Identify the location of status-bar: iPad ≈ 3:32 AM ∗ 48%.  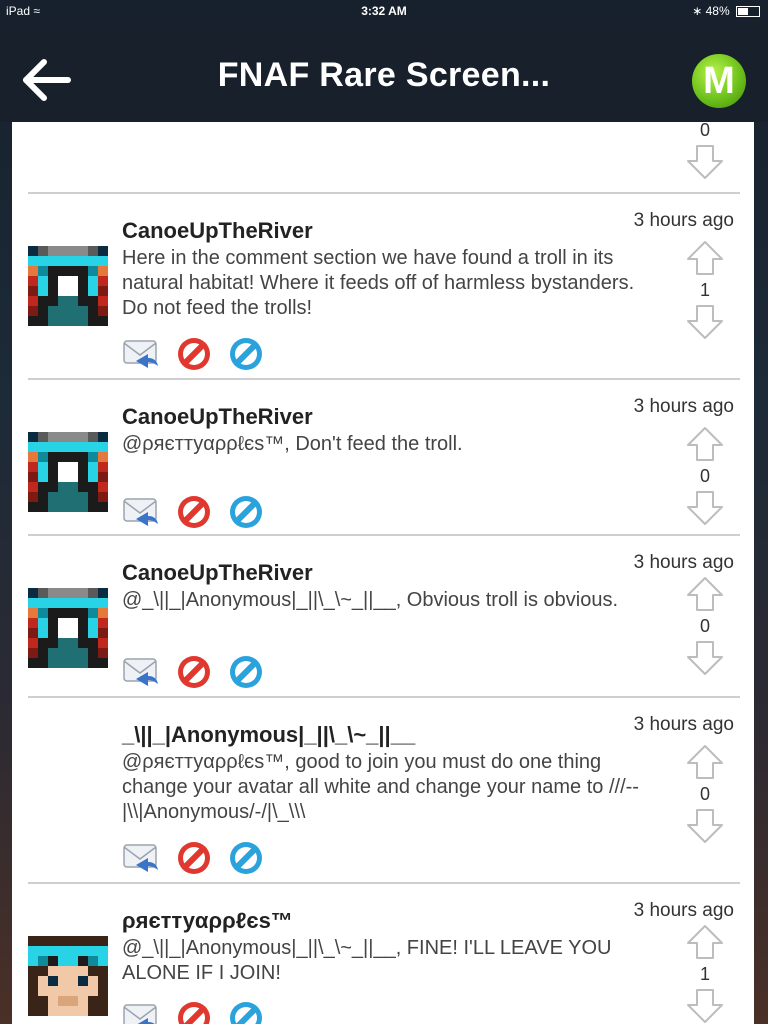
(384, 11).